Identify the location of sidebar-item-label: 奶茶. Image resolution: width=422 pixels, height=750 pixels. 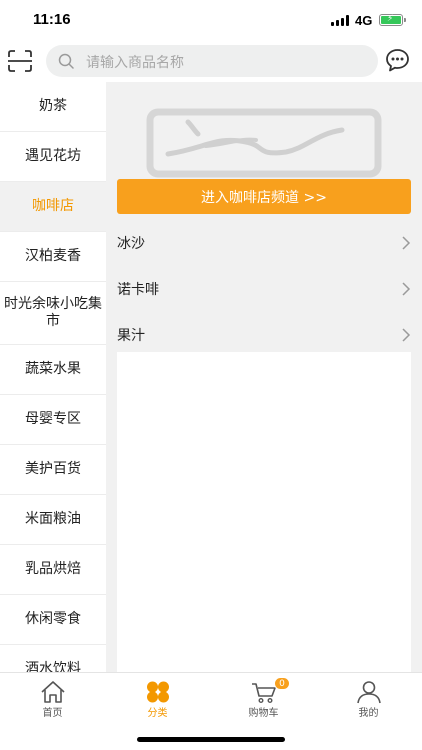
(53, 106).